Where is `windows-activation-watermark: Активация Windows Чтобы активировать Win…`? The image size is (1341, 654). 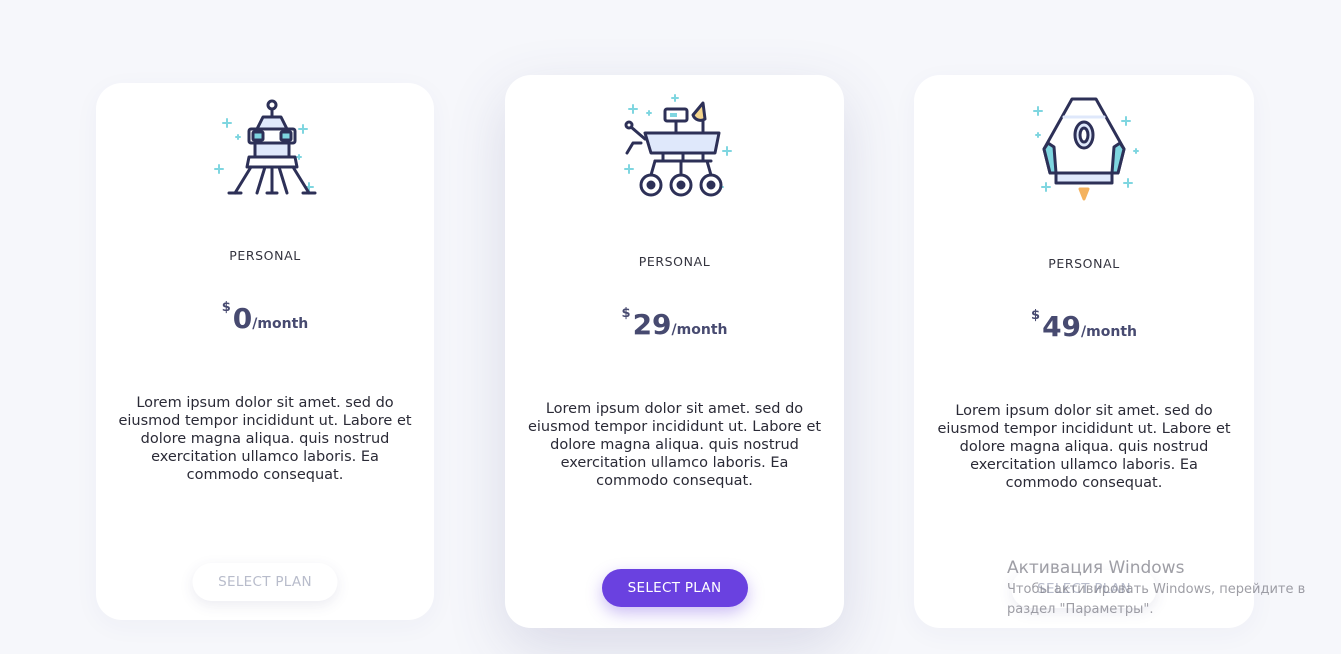 windows-activation-watermark: Активация Windows Чтобы активировать Win… is located at coordinates (1156, 588).